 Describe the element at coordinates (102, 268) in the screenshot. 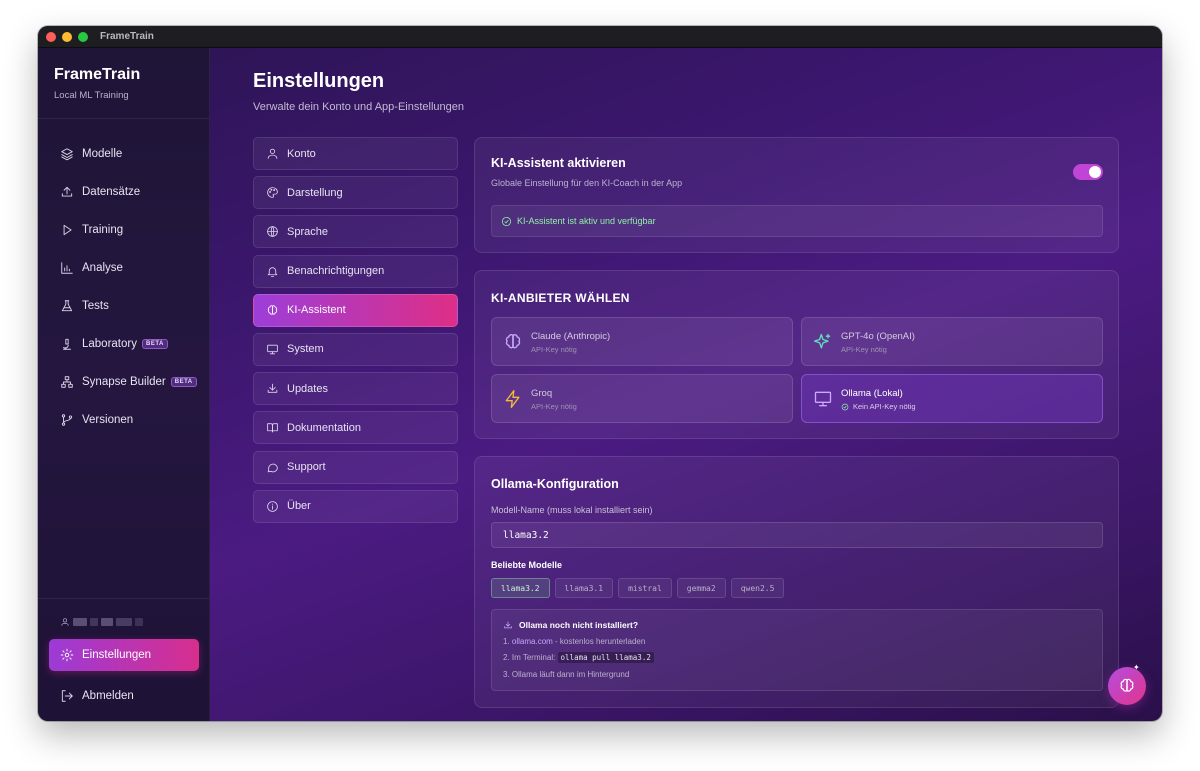

I see `sidebar-item-label: Analyse` at that location.